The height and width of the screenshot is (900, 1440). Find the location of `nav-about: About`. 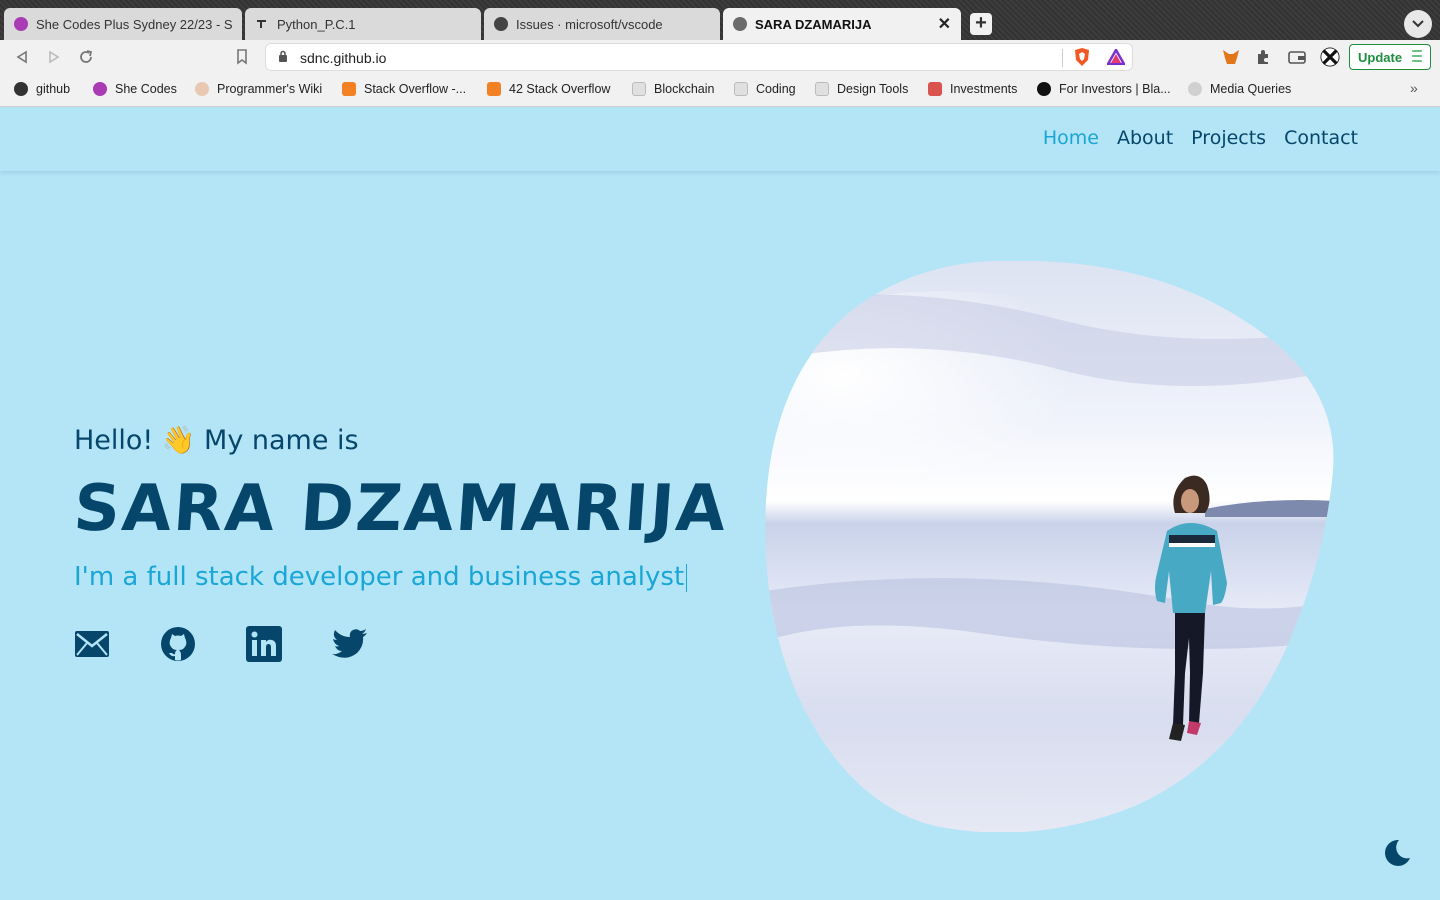

nav-about: About is located at coordinates (1145, 138).